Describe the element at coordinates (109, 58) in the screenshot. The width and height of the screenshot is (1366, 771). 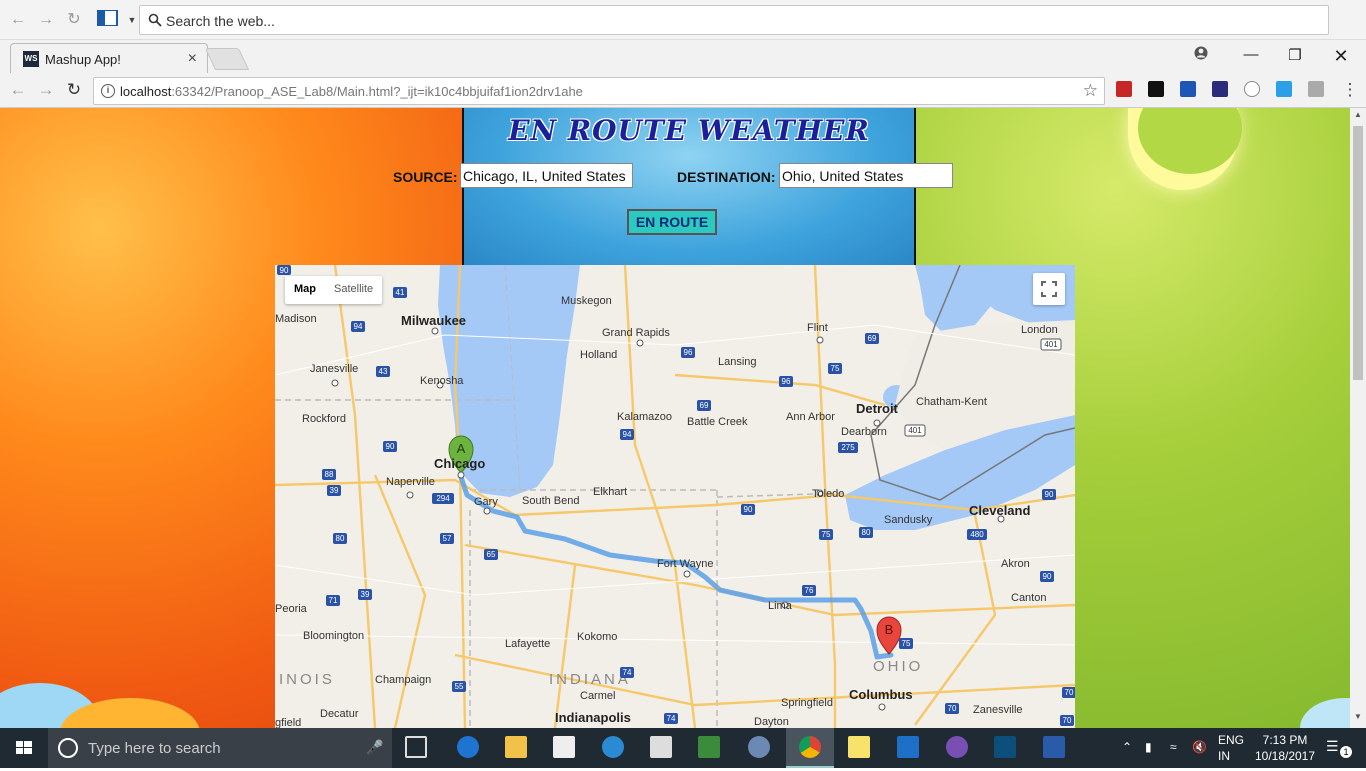
I see `tab-mashup-app: WS Mashup App! ×` at that location.